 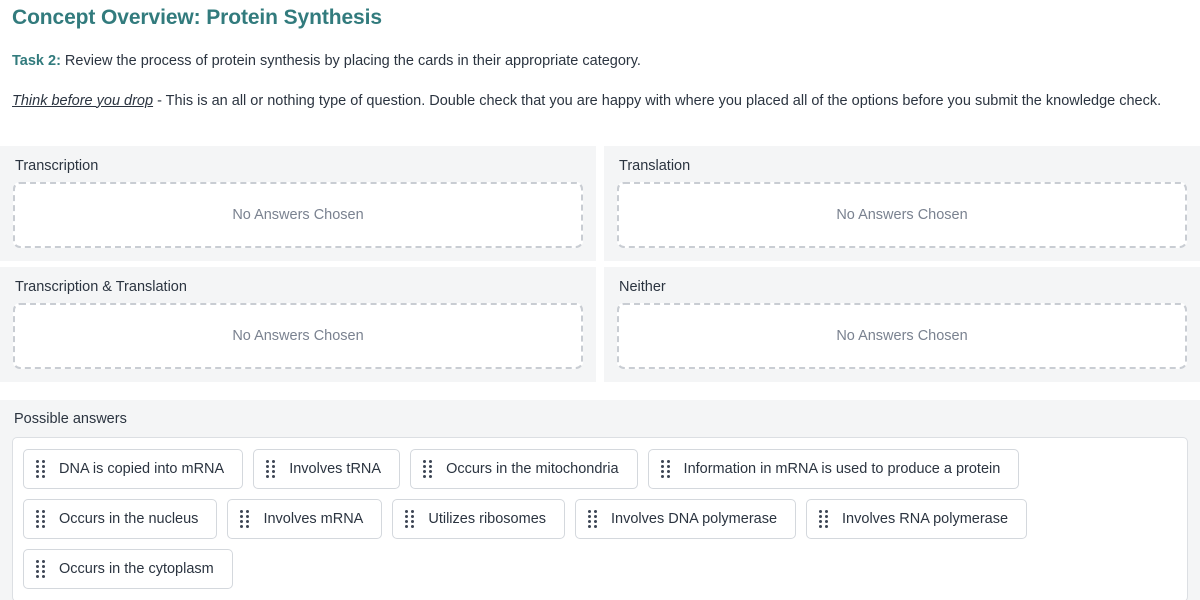 I want to click on answer-card-label: Occurs in the nucleus, so click(x=129, y=518).